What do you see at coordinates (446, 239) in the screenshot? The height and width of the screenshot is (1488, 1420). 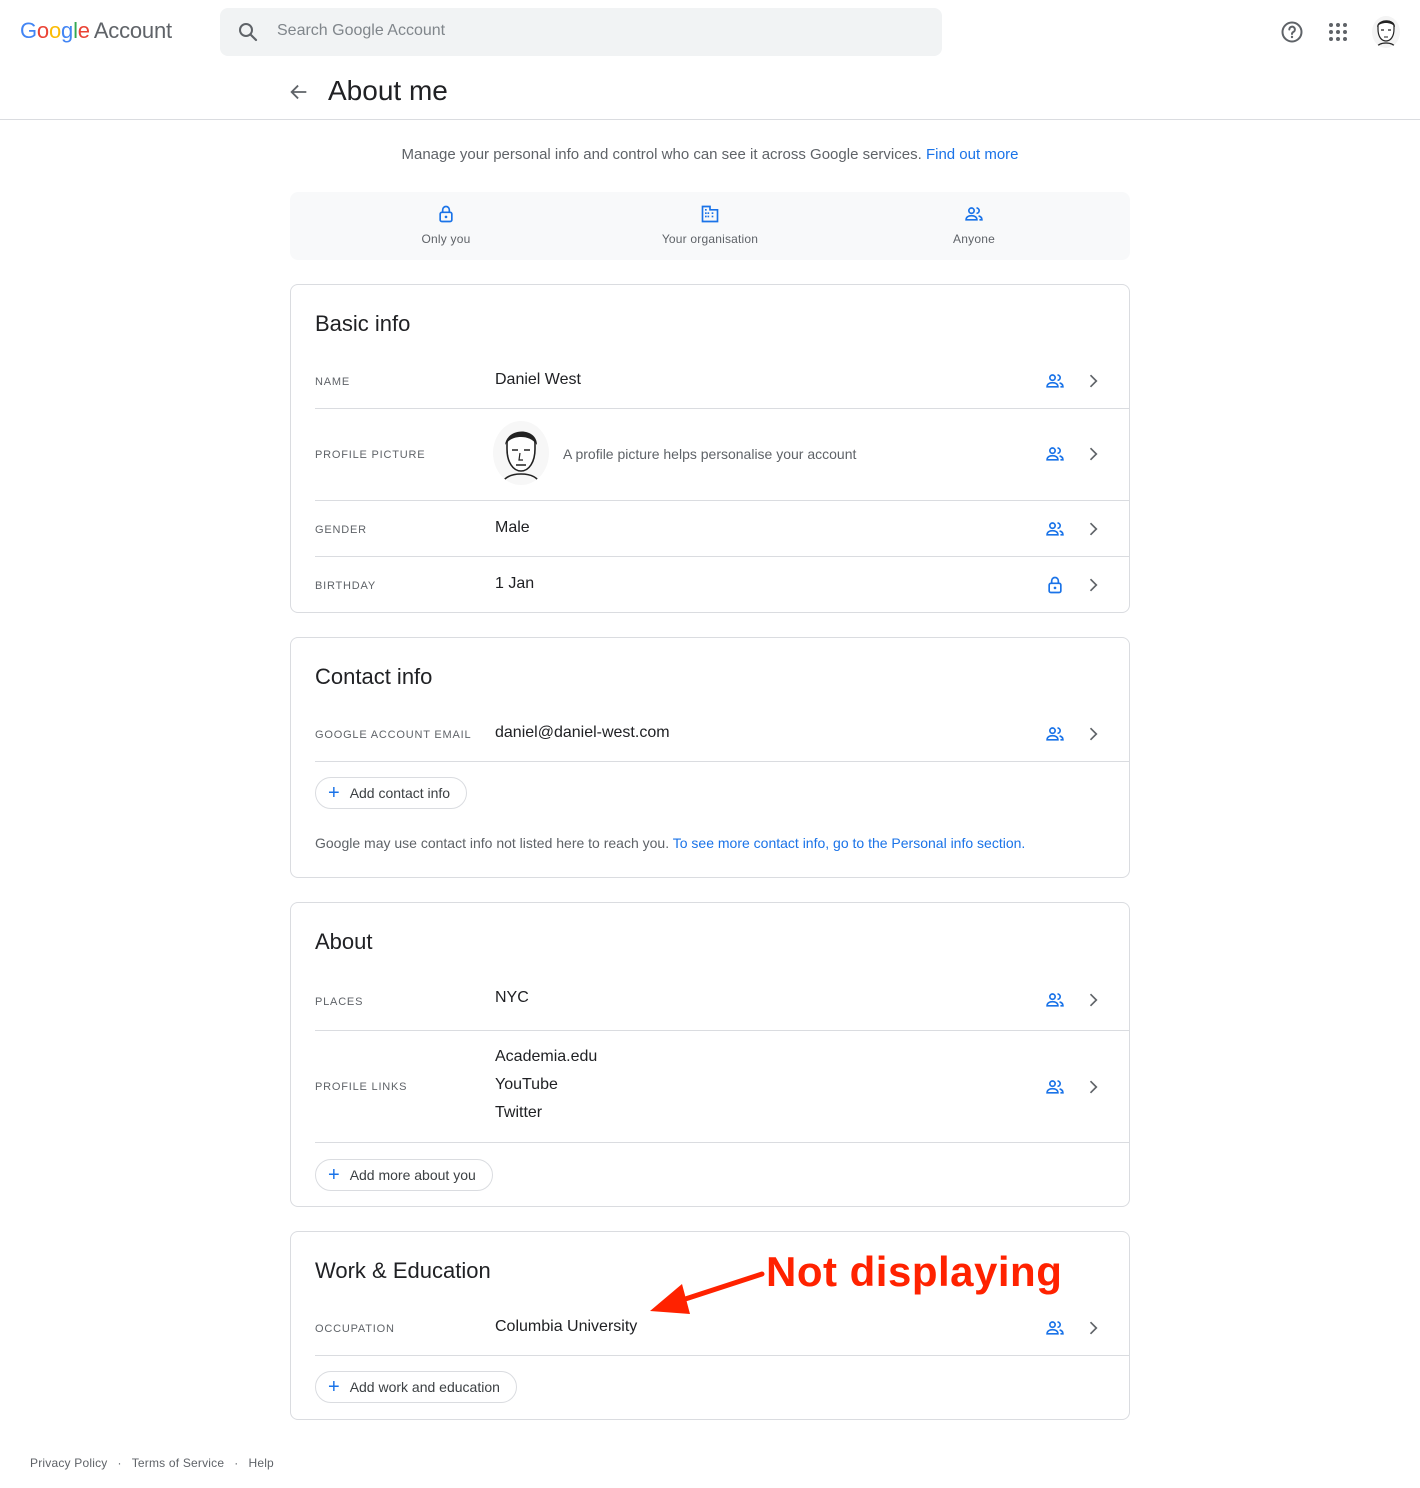 I see `legend-label: Only you` at bounding box center [446, 239].